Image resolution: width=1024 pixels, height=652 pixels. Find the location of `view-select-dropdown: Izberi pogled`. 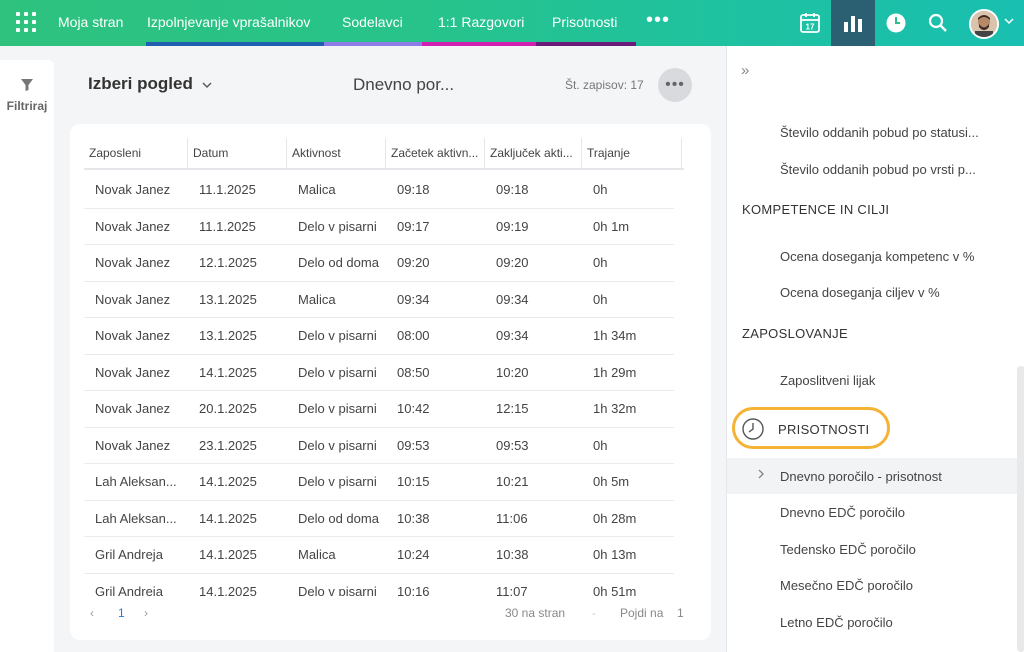

view-select-dropdown: Izberi pogled is located at coordinates (150, 84).